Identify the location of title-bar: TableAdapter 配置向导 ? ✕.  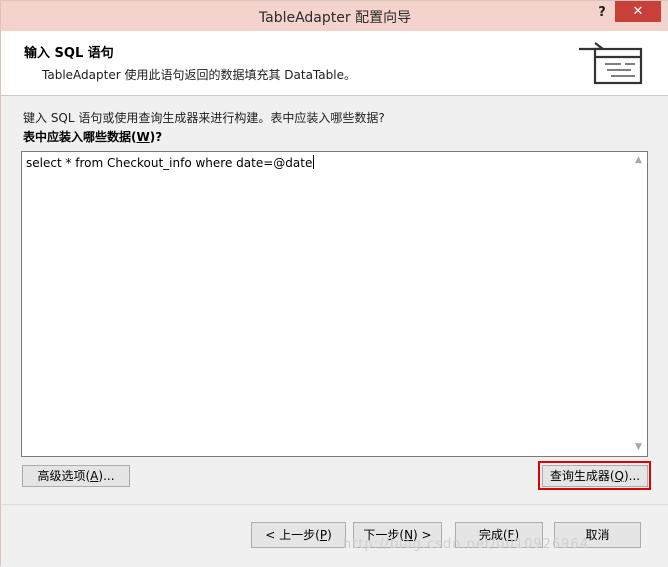
(334, 16).